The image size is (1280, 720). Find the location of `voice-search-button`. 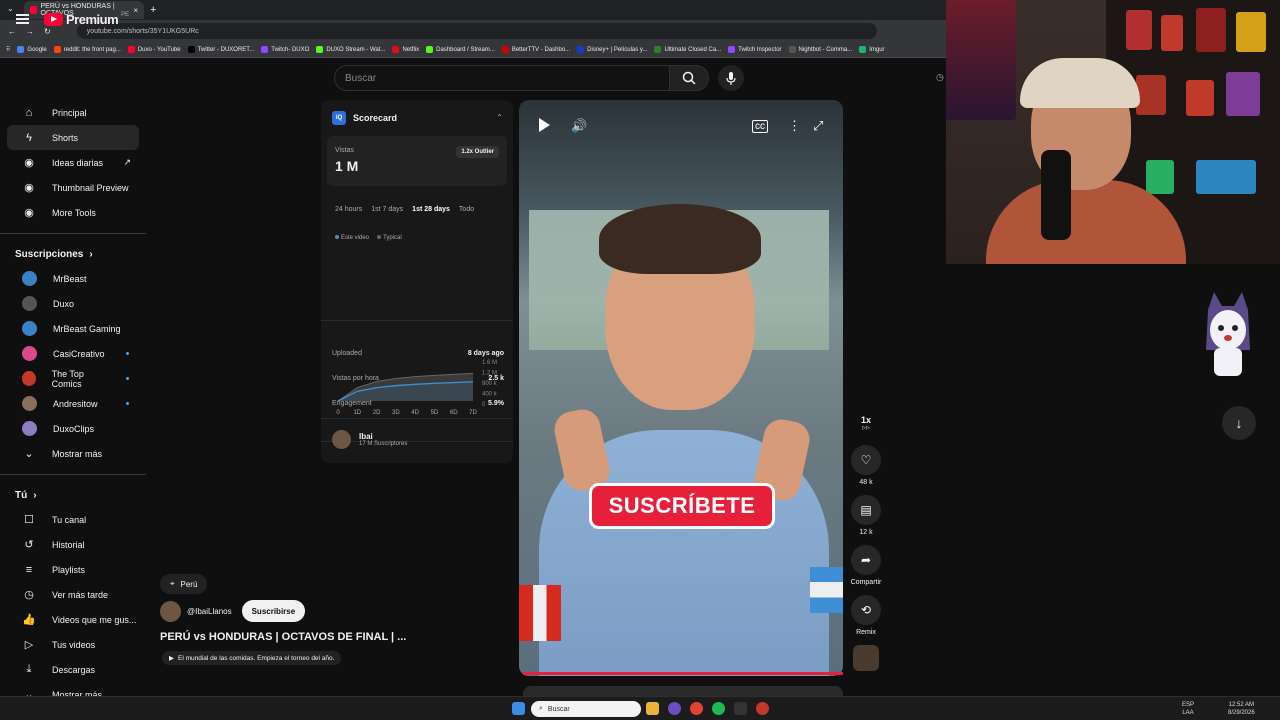

voice-search-button is located at coordinates (731, 78).